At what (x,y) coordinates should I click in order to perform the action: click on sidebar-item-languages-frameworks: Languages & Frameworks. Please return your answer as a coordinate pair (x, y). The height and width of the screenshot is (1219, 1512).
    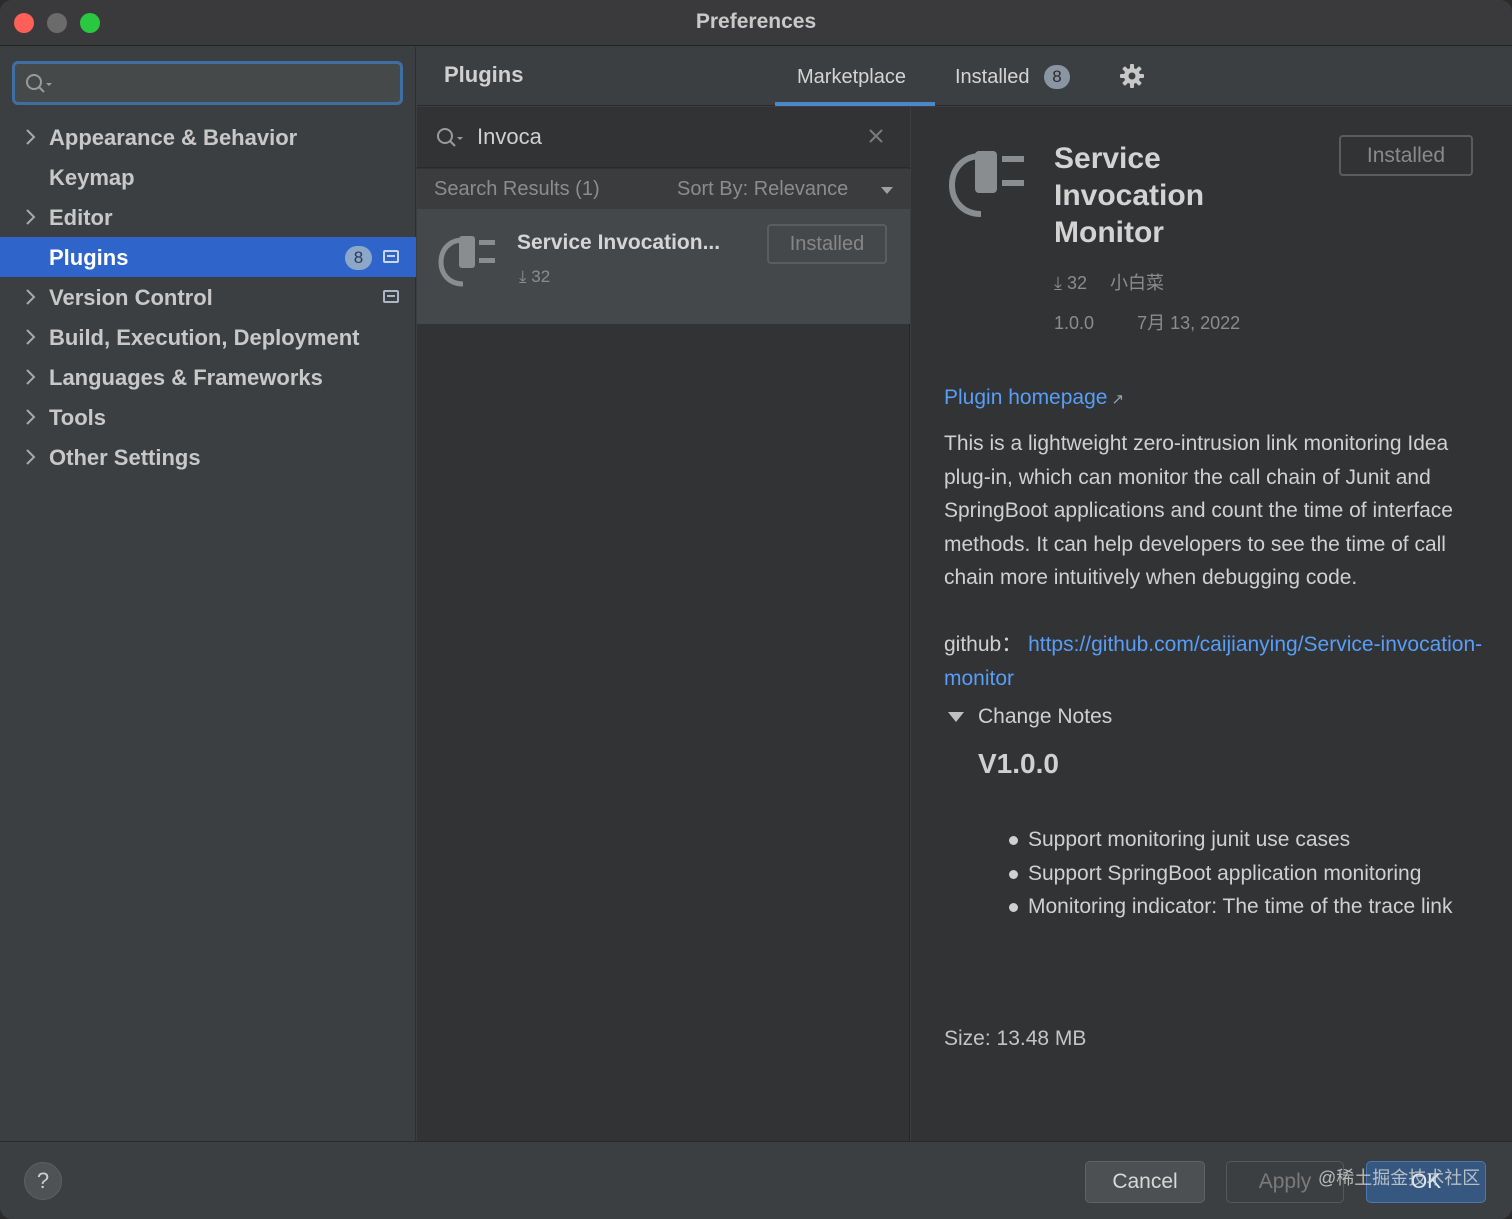
    Looking at the image, I should click on (208, 377).